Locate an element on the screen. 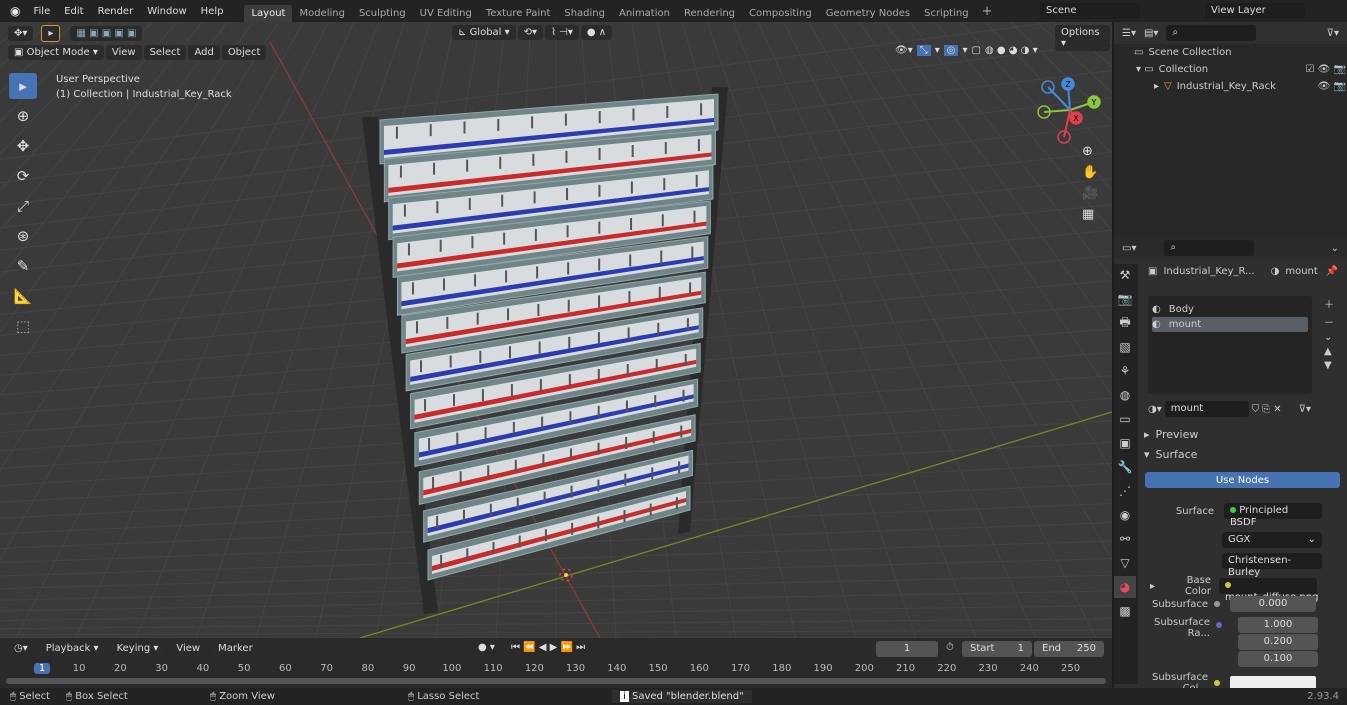 This screenshot has height=705, width=1347. remove-slot-icon: － is located at coordinates (1329, 321).